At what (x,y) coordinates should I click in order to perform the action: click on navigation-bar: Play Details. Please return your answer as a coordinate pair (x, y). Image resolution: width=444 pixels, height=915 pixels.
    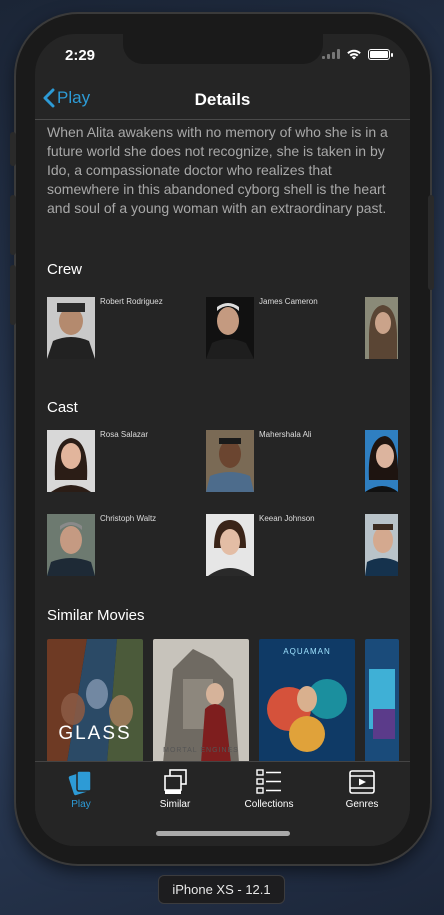
    Looking at the image, I should click on (222, 99).